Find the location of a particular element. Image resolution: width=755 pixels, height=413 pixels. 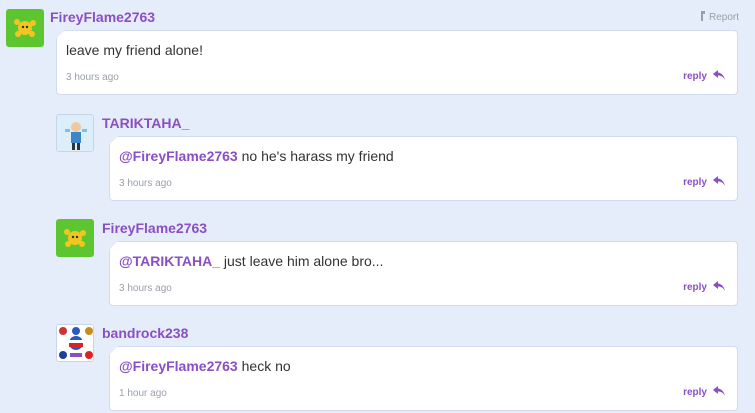

report-button: Report is located at coordinates (719, 17).